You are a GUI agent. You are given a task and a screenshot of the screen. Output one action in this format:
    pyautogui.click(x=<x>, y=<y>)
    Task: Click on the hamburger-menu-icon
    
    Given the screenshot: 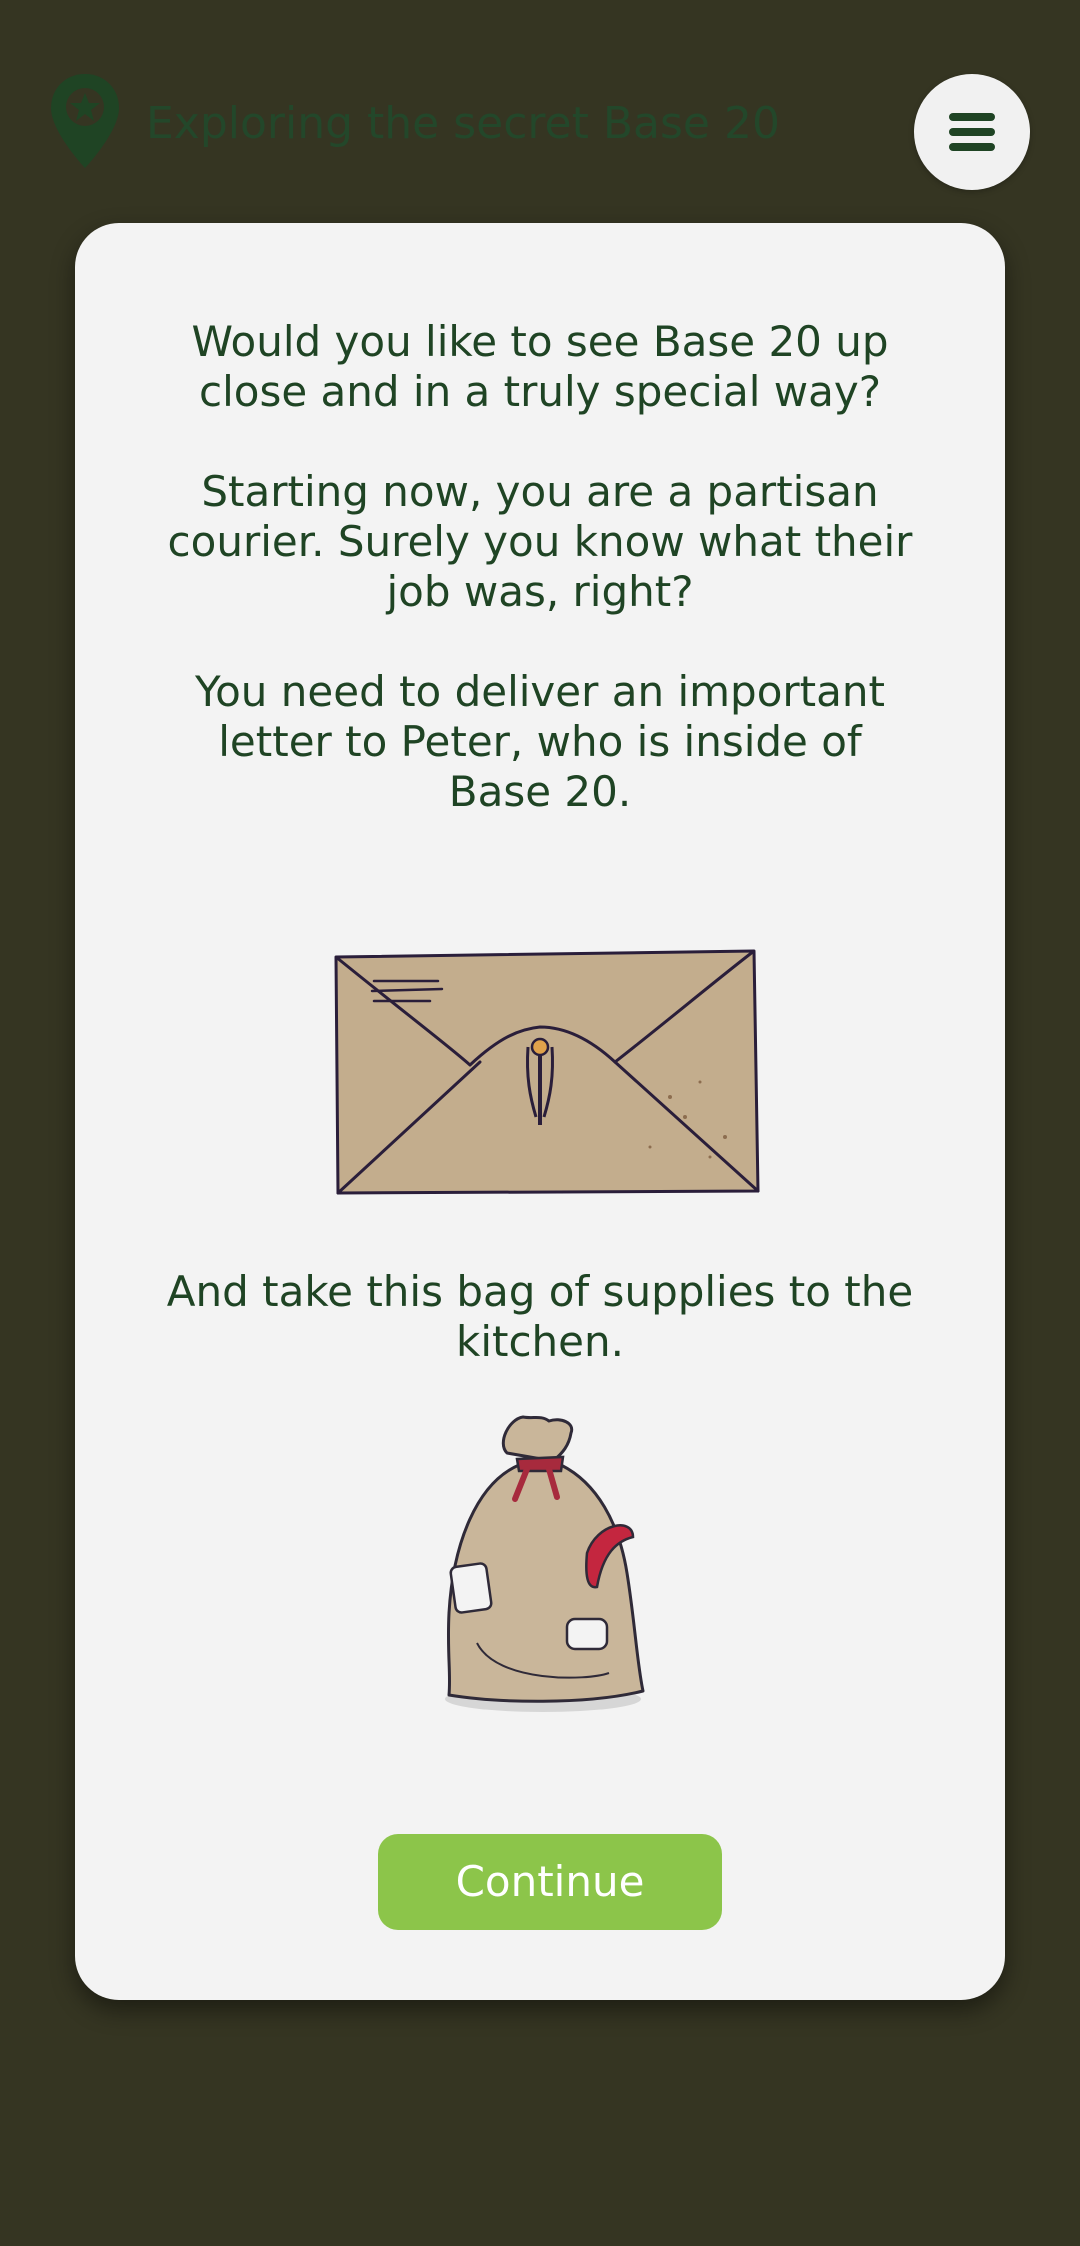 What is the action you would take?
    pyautogui.click(x=972, y=132)
    